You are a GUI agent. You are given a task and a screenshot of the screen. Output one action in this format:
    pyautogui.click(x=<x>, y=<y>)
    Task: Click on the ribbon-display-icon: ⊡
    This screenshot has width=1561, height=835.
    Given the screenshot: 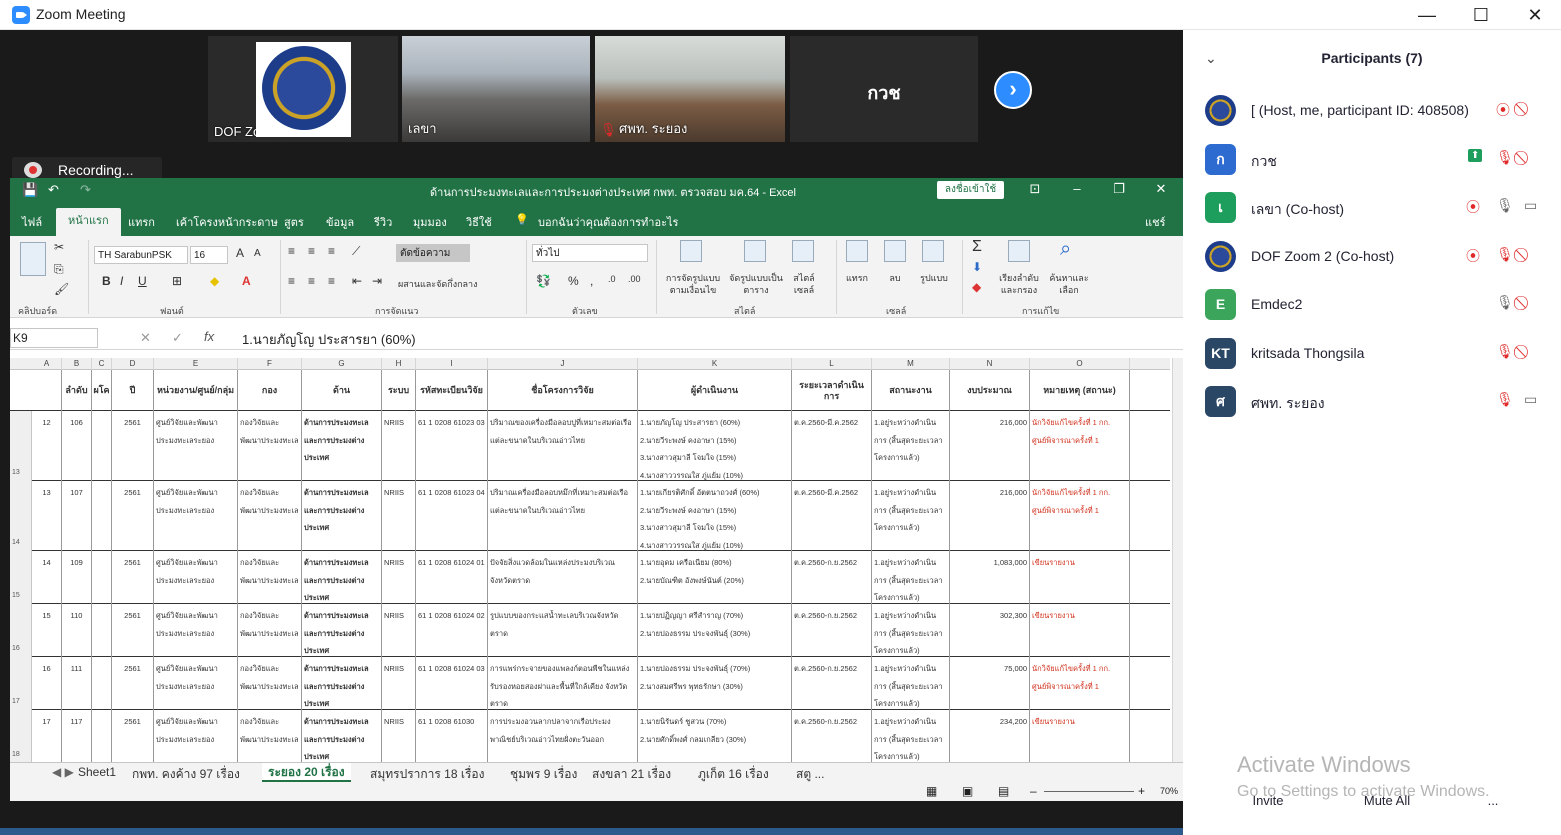 What is the action you would take?
    pyautogui.click(x=1035, y=189)
    